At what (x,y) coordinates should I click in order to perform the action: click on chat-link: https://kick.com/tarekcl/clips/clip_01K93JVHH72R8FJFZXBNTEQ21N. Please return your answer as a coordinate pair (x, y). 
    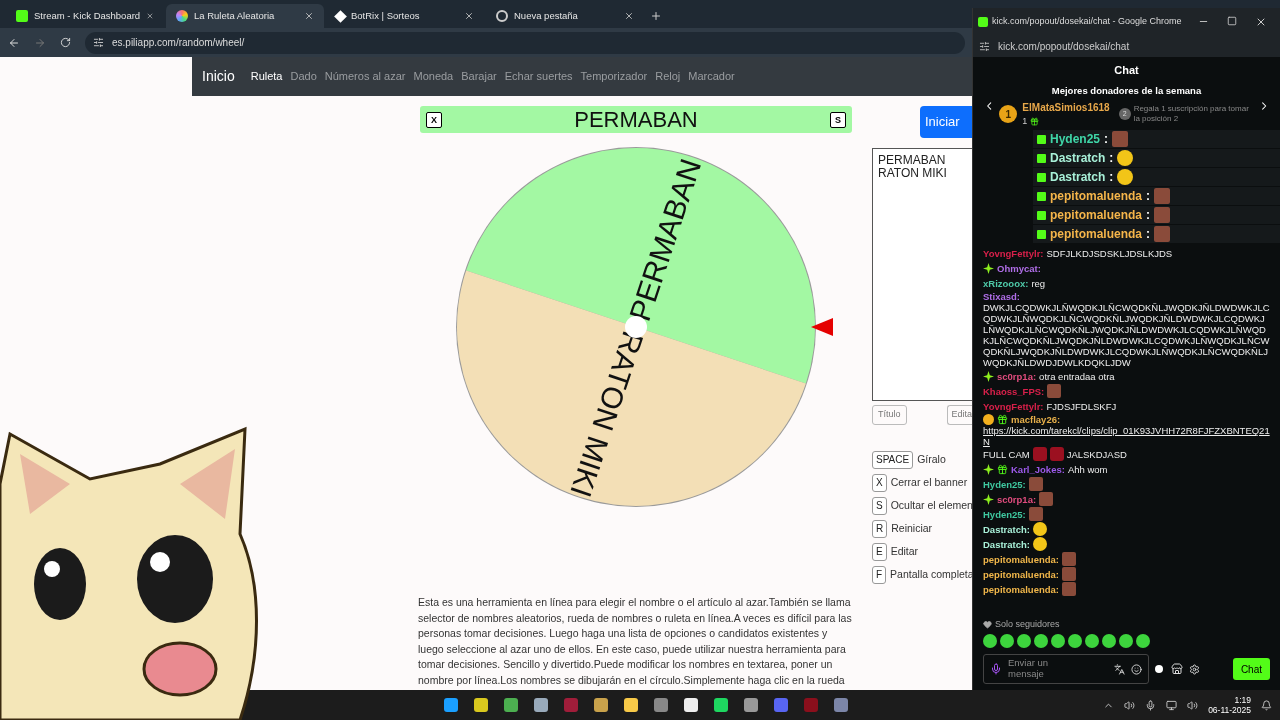
    Looking at the image, I should click on (1126, 436).